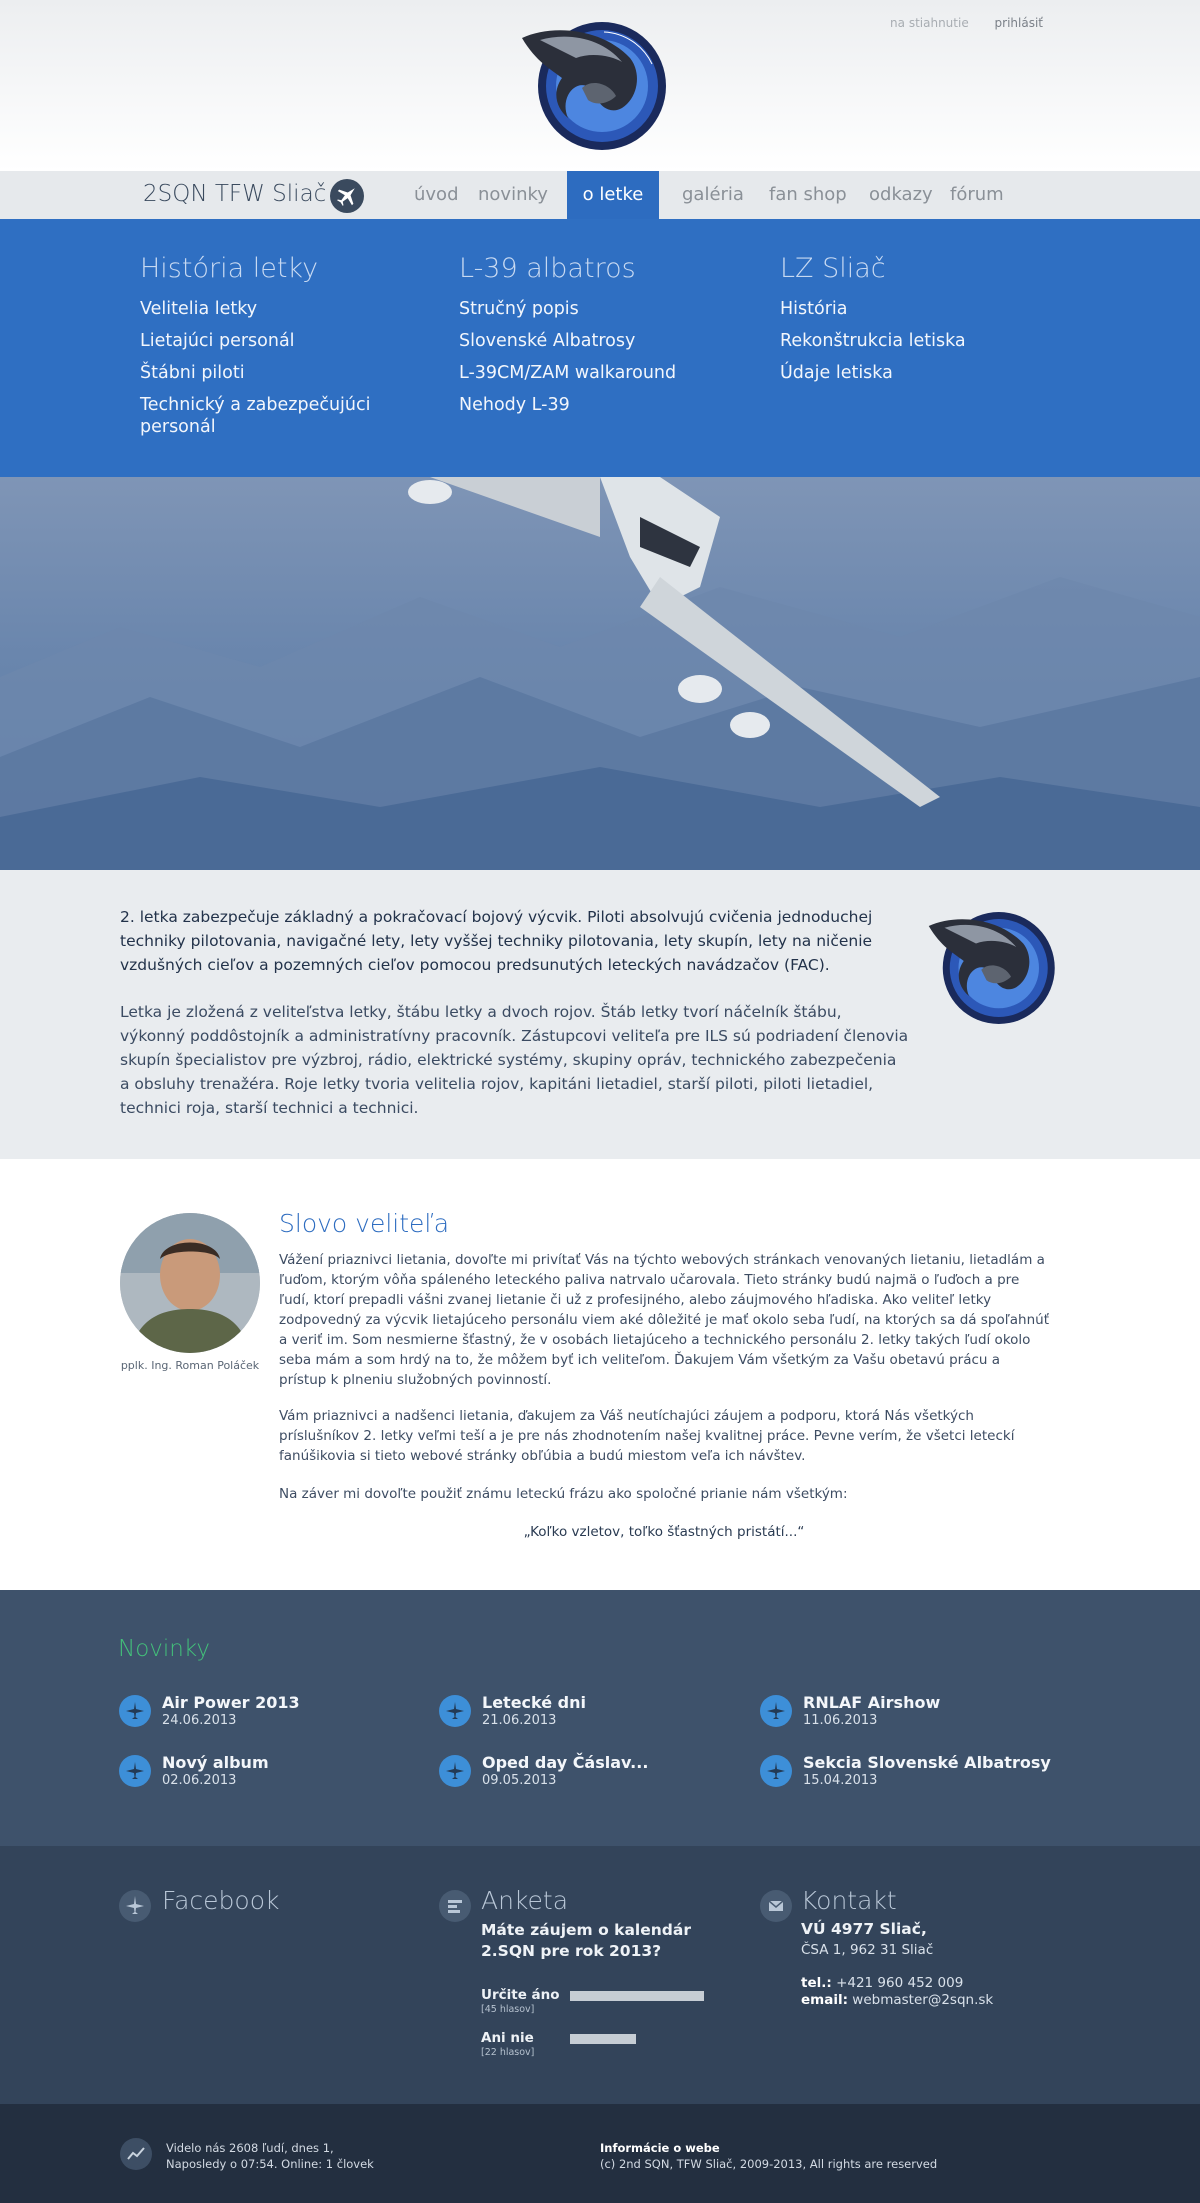 This screenshot has width=1200, height=2203. I want to click on contact-phone: tel.: +421 960 452 009, so click(882, 1983).